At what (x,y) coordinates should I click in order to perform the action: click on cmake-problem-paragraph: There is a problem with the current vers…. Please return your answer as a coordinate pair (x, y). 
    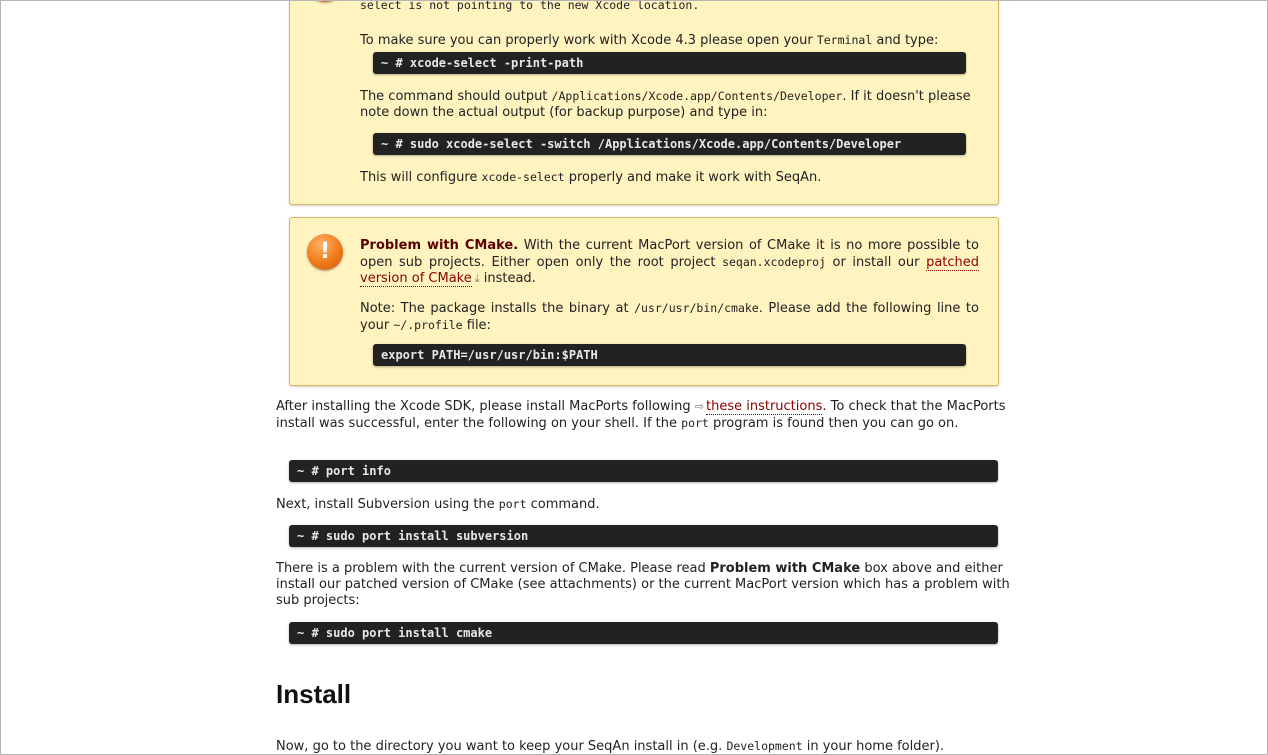
    Looking at the image, I should click on (643, 584).